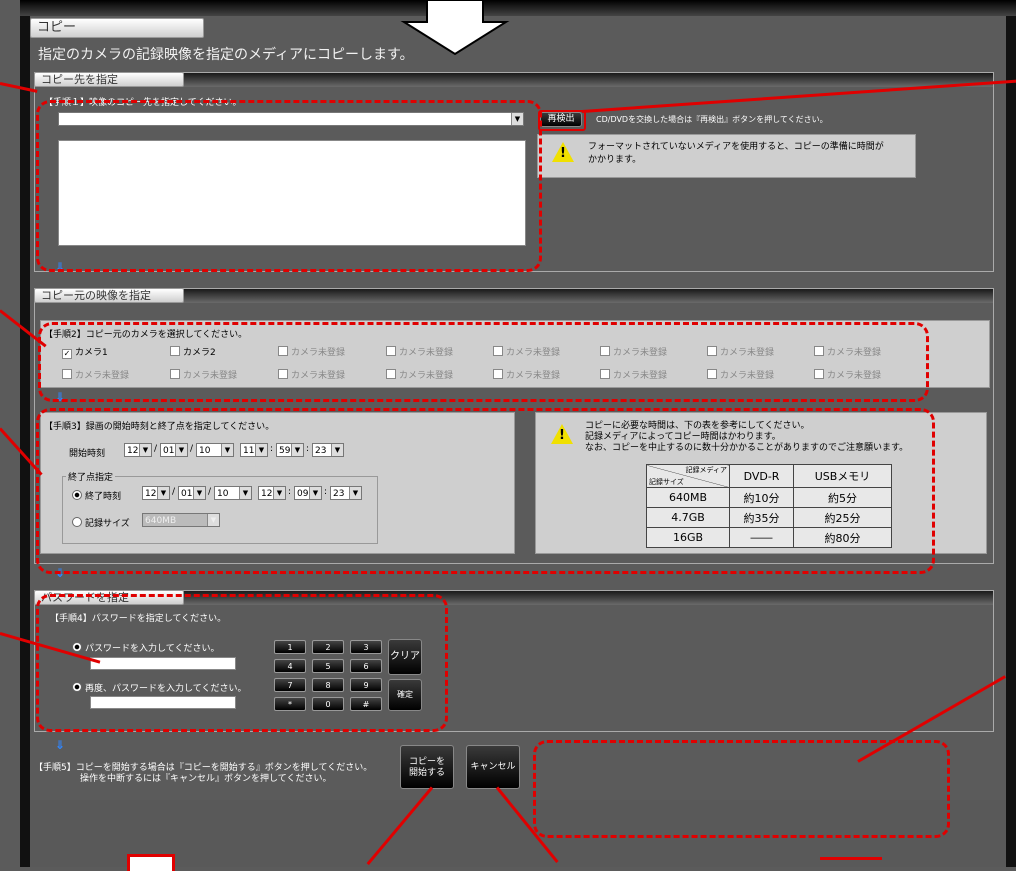 Image resolution: width=1016 pixels, height=871 pixels. Describe the element at coordinates (117, 28) in the screenshot. I see `page-tab: コピー` at that location.